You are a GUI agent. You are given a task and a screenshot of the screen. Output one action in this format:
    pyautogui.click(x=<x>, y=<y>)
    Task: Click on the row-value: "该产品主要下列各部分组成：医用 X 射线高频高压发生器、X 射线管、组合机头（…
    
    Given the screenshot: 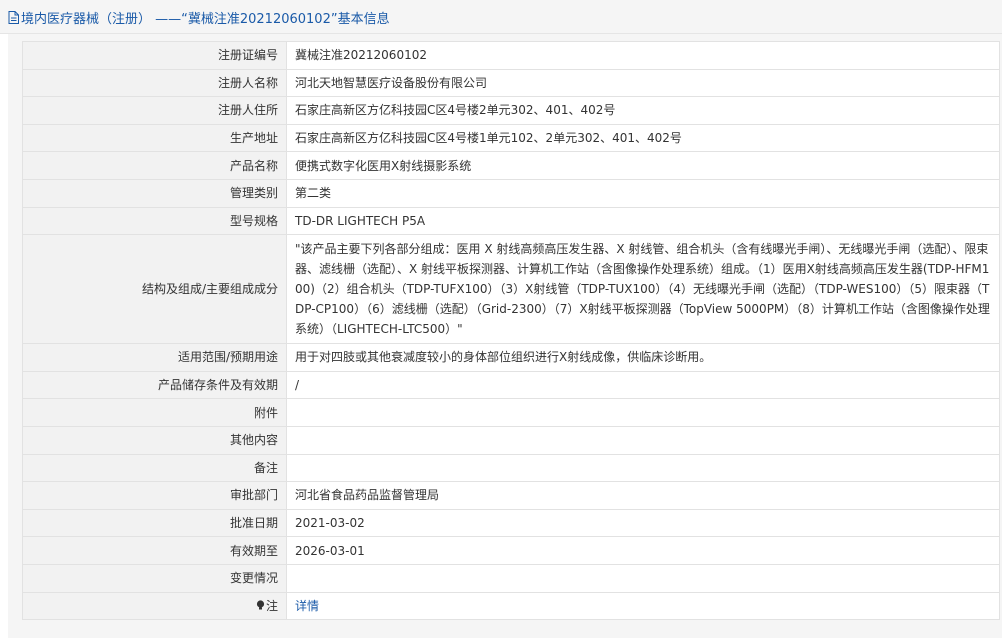 What is the action you would take?
    pyautogui.click(x=643, y=289)
    